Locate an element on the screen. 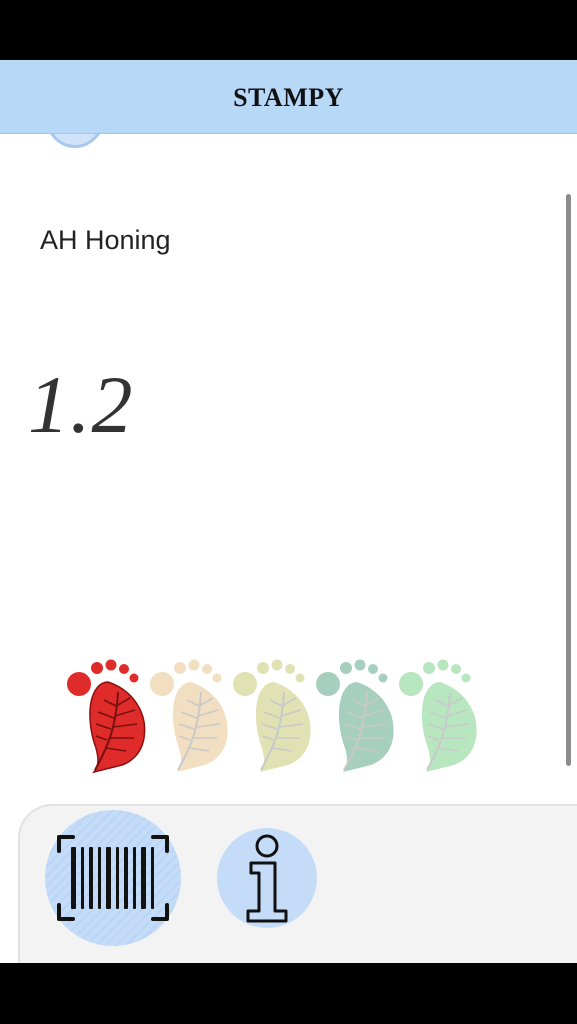 The height and width of the screenshot is (1024, 577). status-bar is located at coordinates (288, 30).